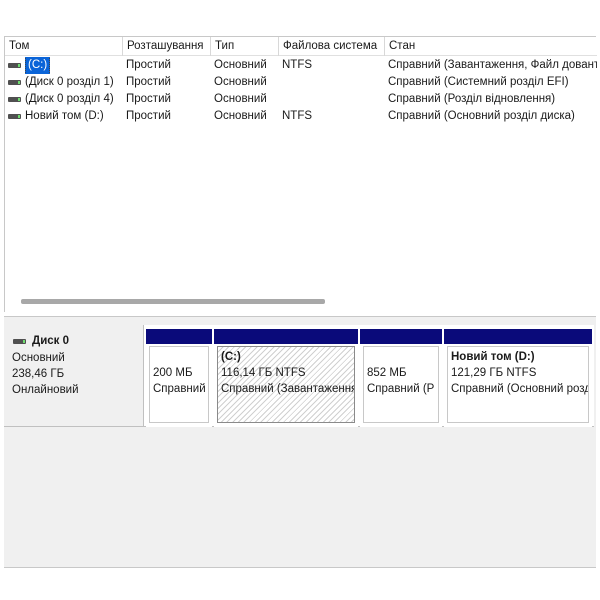  Describe the element at coordinates (45, 390) in the screenshot. I see `disk-state: Онлайновий` at that location.